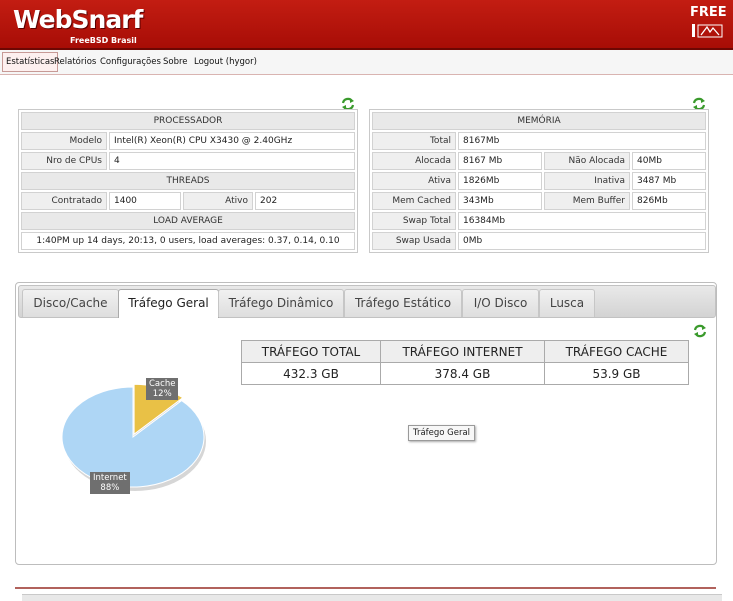 This screenshot has height=601, width=733. What do you see at coordinates (64, 161) in the screenshot?
I see `cpus-label: Nro de CPUs` at bounding box center [64, 161].